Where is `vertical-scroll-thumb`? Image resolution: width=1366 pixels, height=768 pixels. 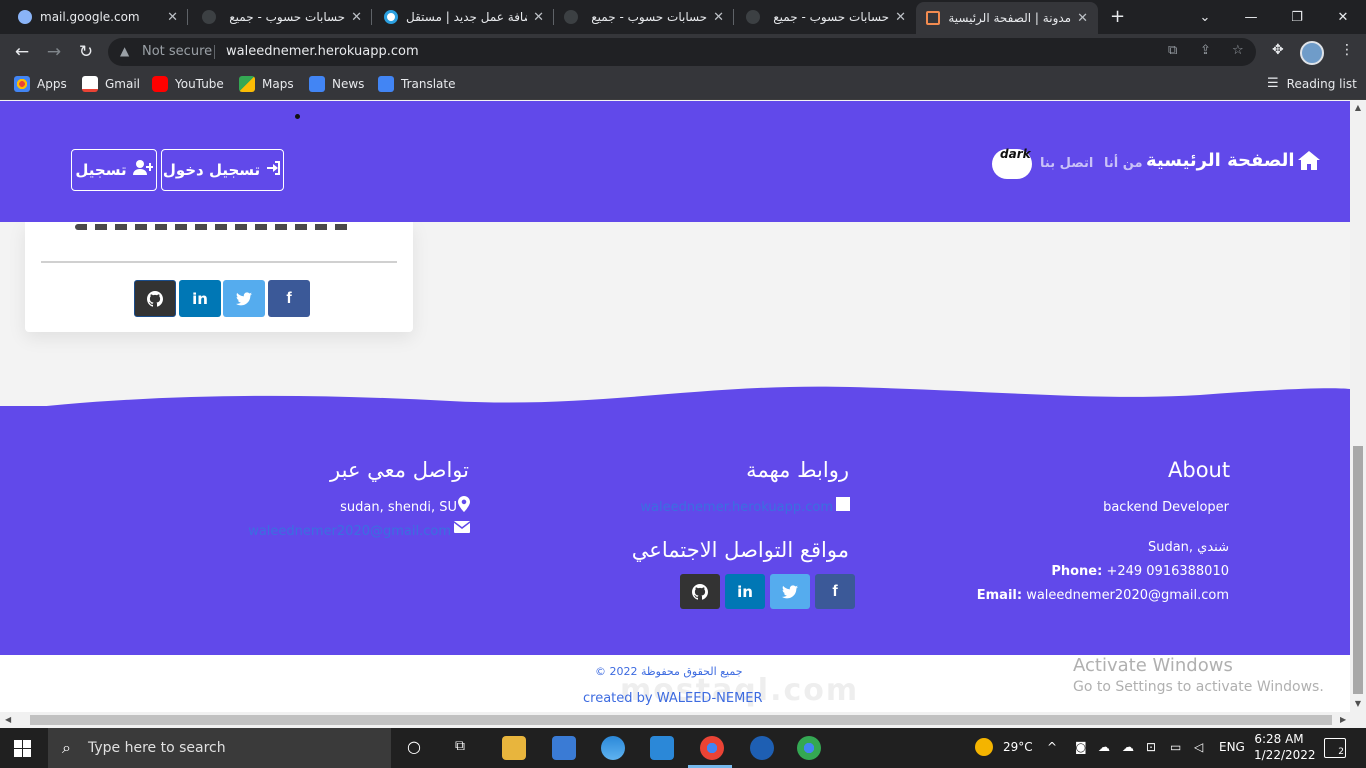
vertical-scroll-thumb is located at coordinates (1358, 570).